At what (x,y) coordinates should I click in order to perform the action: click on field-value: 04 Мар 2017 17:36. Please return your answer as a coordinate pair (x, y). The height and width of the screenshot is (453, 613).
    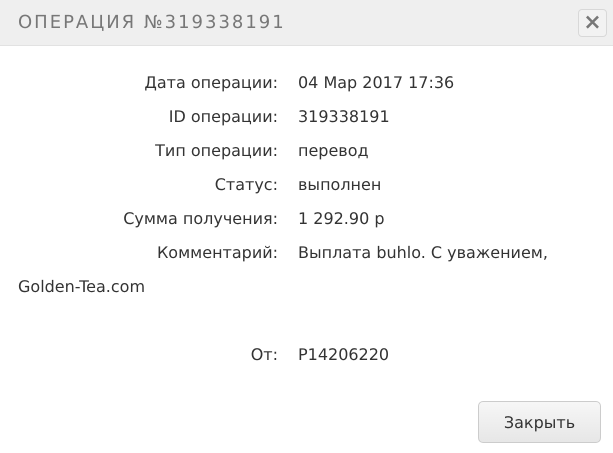
    Looking at the image, I should click on (376, 82).